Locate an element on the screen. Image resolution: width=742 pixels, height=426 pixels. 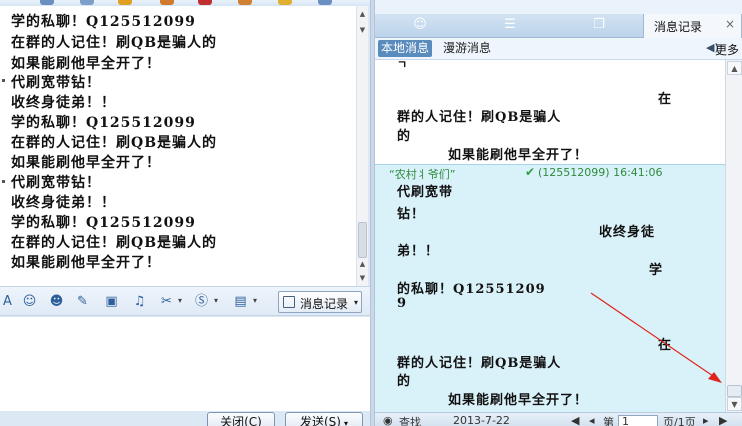
search-icon: ◉ is located at coordinates (388, 420).